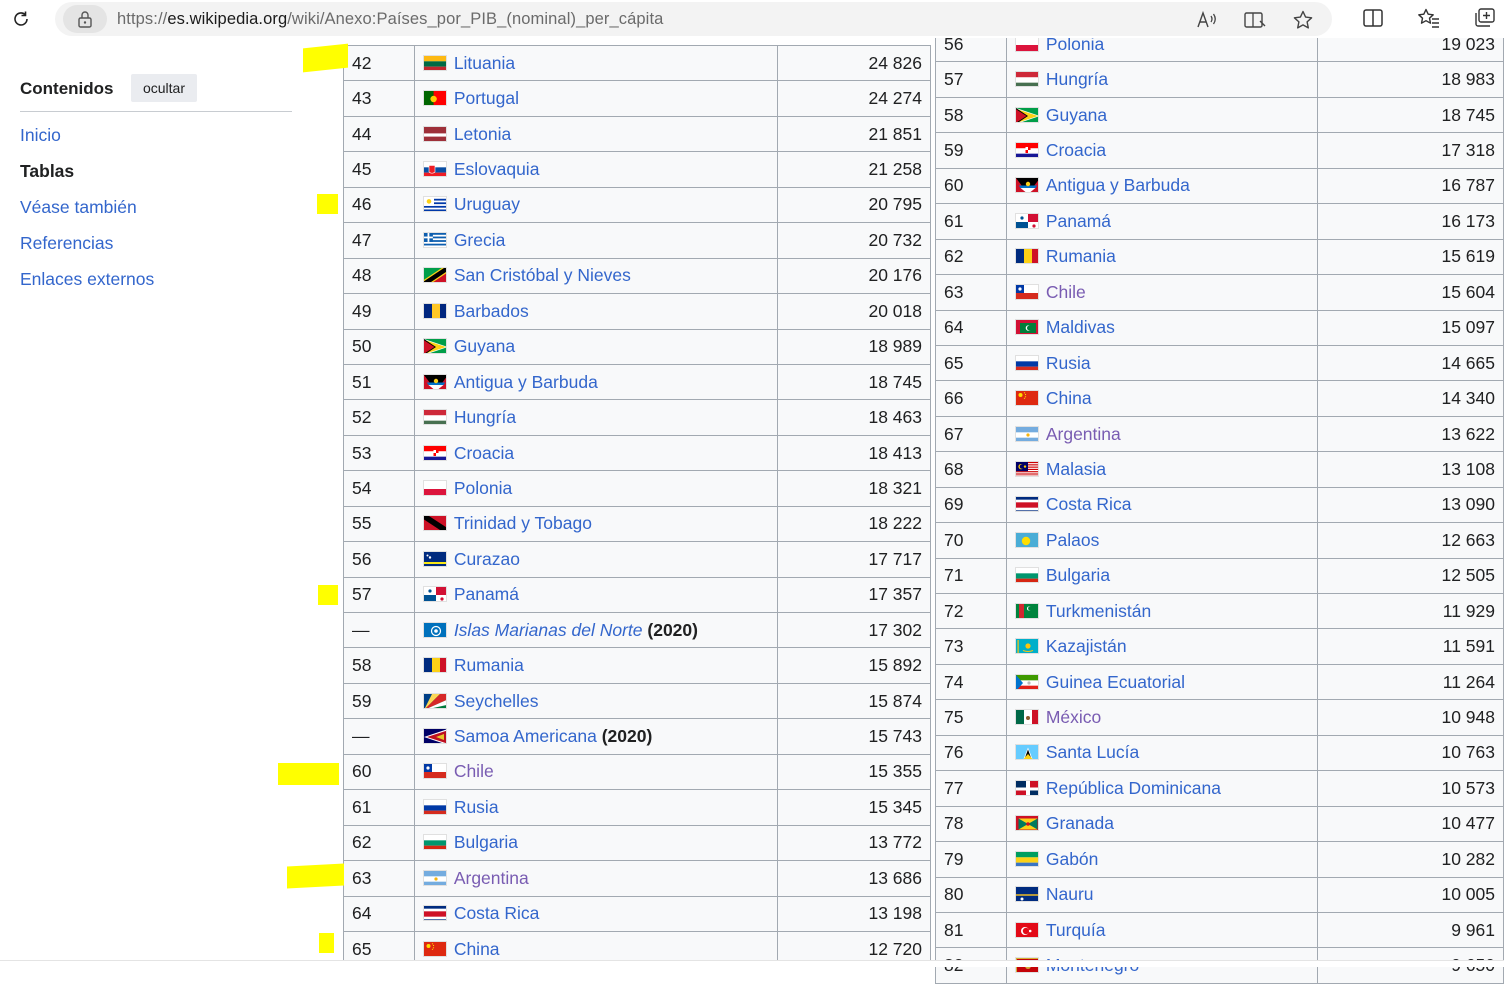  Describe the element at coordinates (491, 311) in the screenshot. I see `country-link: Barbados` at that location.